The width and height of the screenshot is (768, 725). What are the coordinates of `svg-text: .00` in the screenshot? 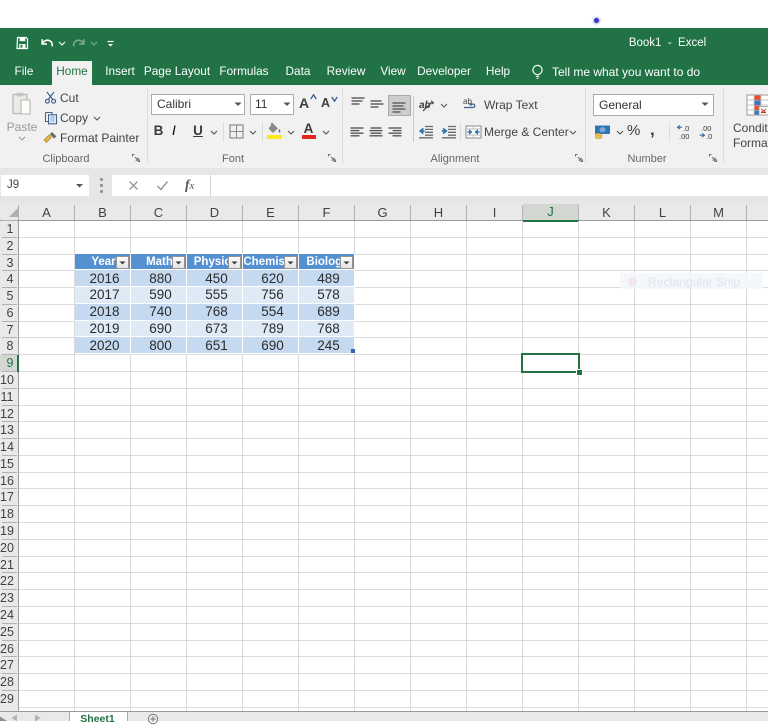 It's located at (684, 136).